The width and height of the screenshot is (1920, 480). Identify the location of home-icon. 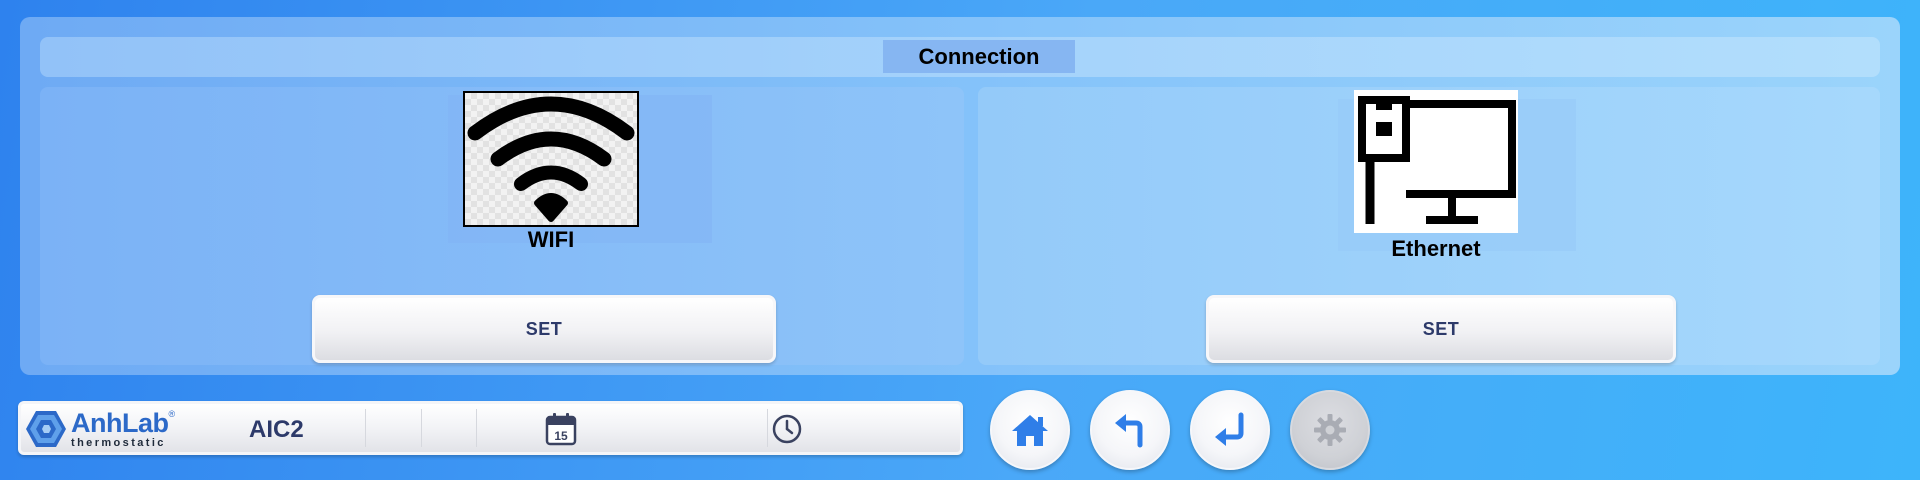
(1030, 430).